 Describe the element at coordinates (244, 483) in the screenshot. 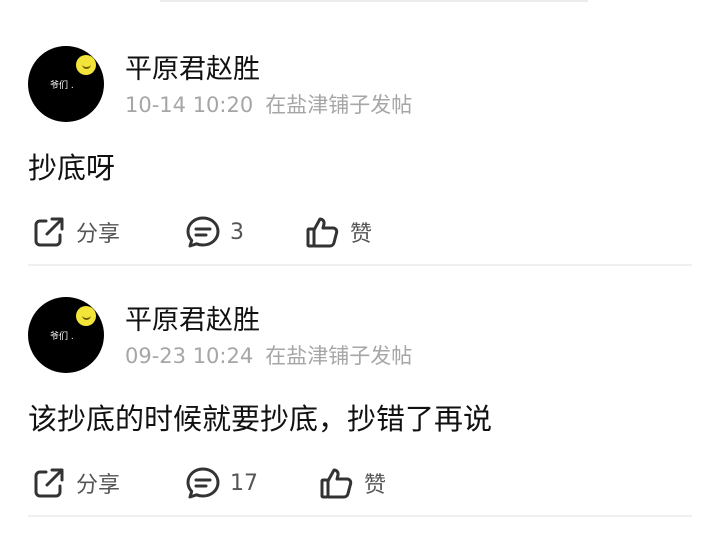

I see `comment-count: 17` at that location.